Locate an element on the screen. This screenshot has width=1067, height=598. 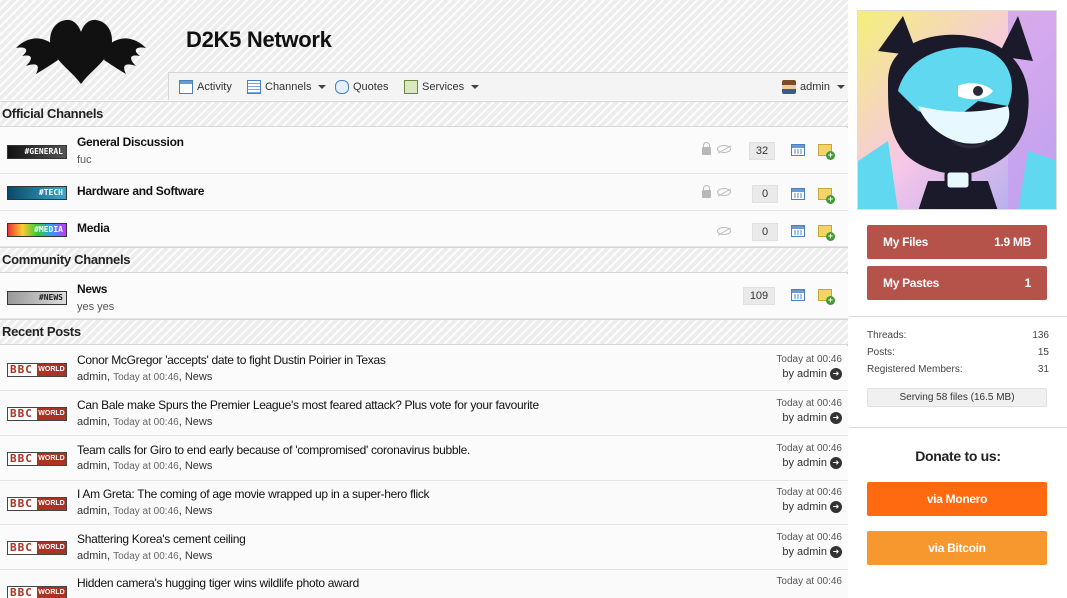
channel-row: #NEWS News yes yes 109 is located at coordinates (424, 296).